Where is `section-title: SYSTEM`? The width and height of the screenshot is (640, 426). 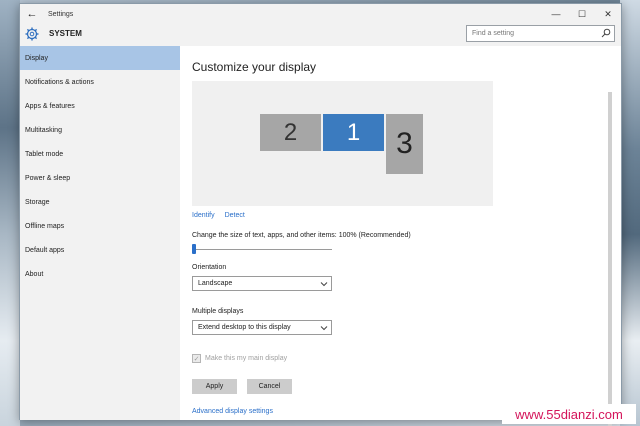
section-title: SYSTEM is located at coordinates (65, 33).